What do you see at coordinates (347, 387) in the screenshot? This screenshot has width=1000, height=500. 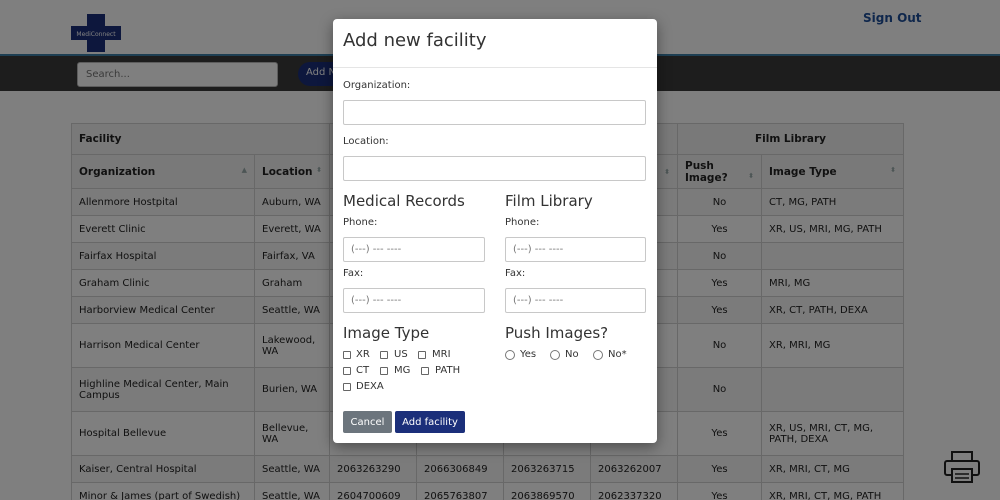 I see `checkbox-dexa` at bounding box center [347, 387].